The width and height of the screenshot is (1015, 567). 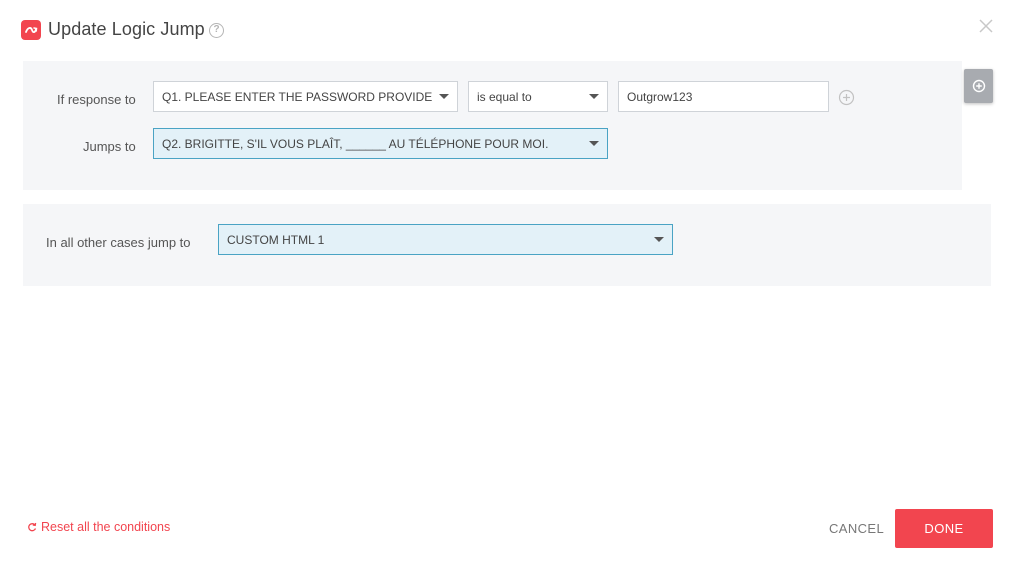 What do you see at coordinates (986, 26) in the screenshot?
I see `close-icon` at bounding box center [986, 26].